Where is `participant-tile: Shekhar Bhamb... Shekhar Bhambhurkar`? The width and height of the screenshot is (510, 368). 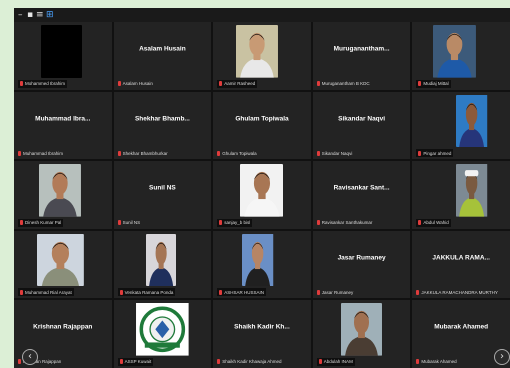
participant-tile: Shekhar Bhamb... Shekhar Bhambhurkar is located at coordinates (162, 125).